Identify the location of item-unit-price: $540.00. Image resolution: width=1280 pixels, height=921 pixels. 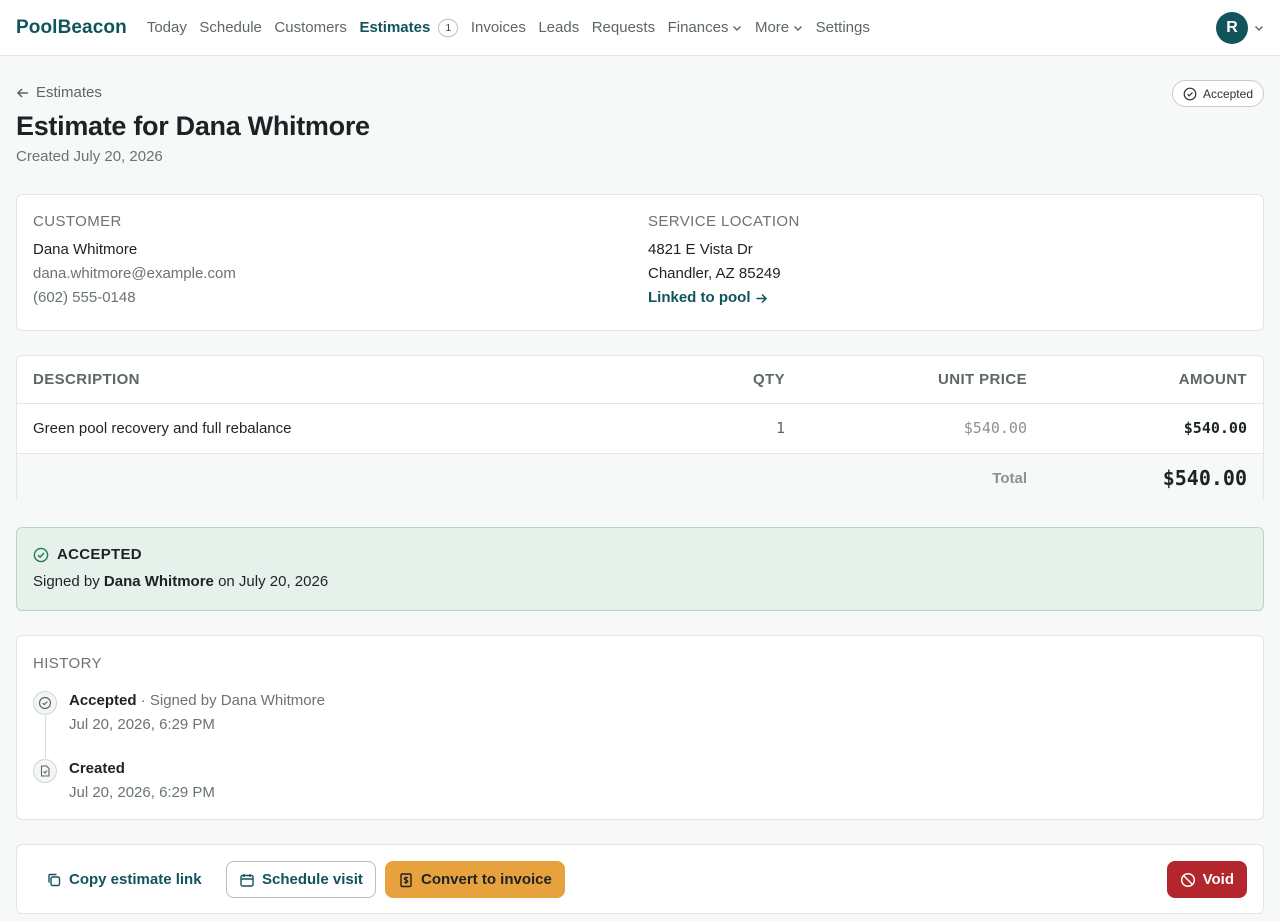
(995, 428).